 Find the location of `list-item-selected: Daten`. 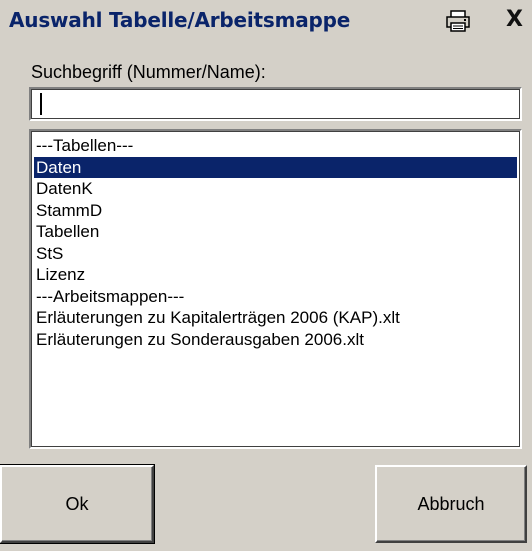

list-item-selected: Daten is located at coordinates (275, 167).